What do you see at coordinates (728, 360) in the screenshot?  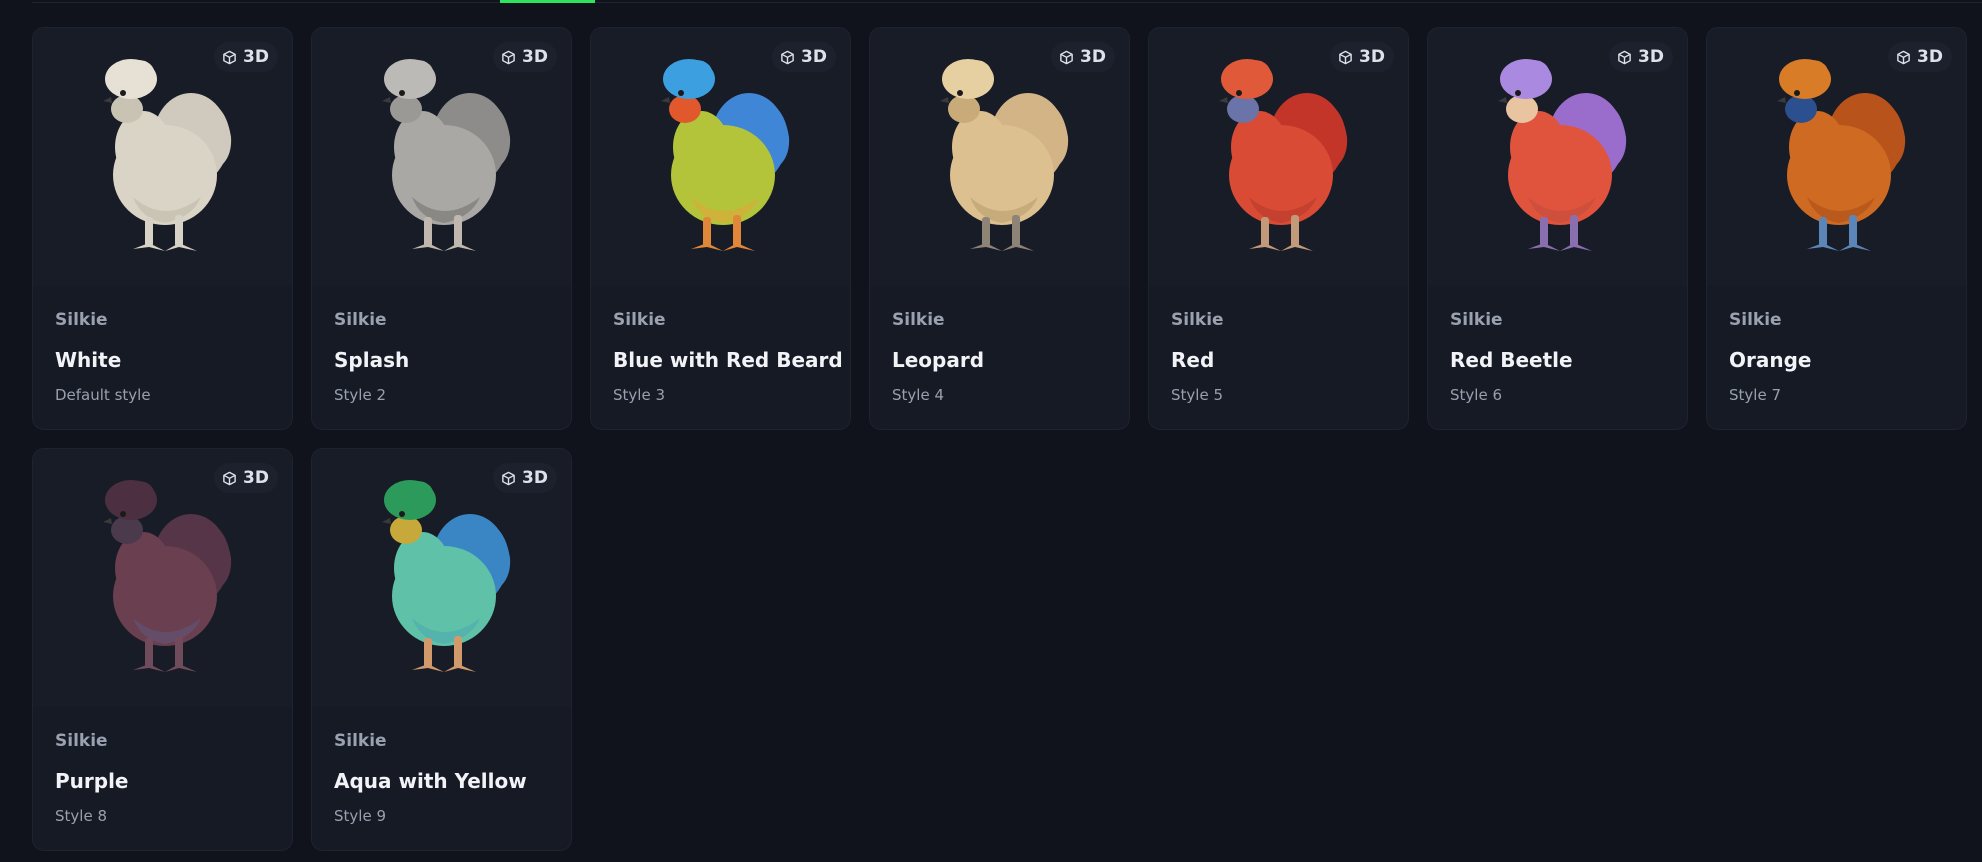 I see `card-title: Blue with Red Beard` at bounding box center [728, 360].